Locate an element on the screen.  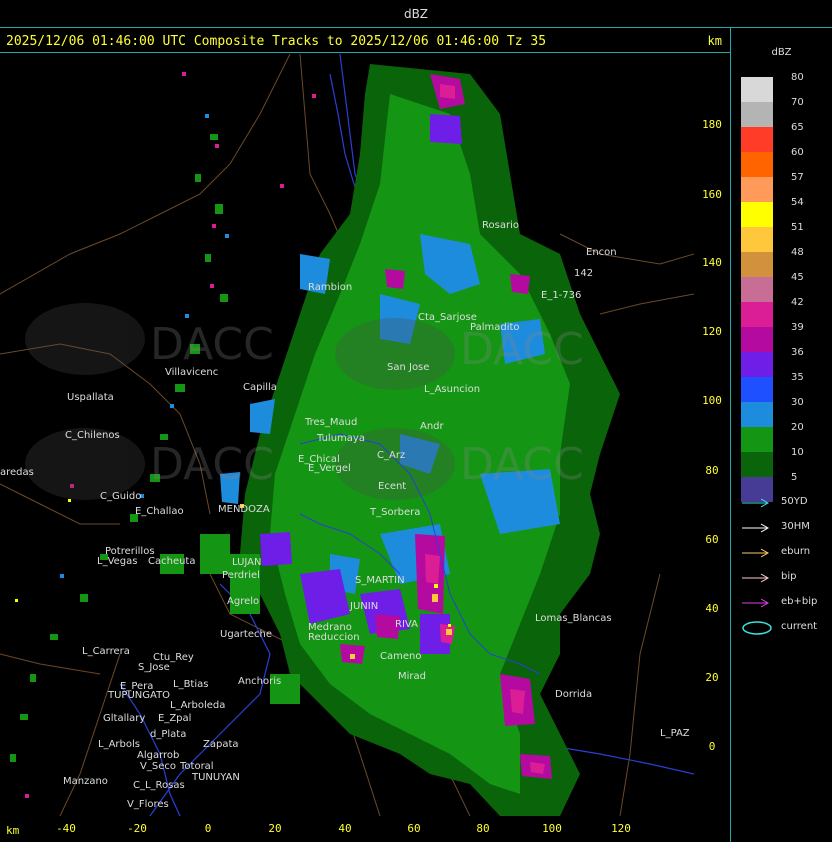
track-30hm: 30HM is located at coordinates (786, 528).